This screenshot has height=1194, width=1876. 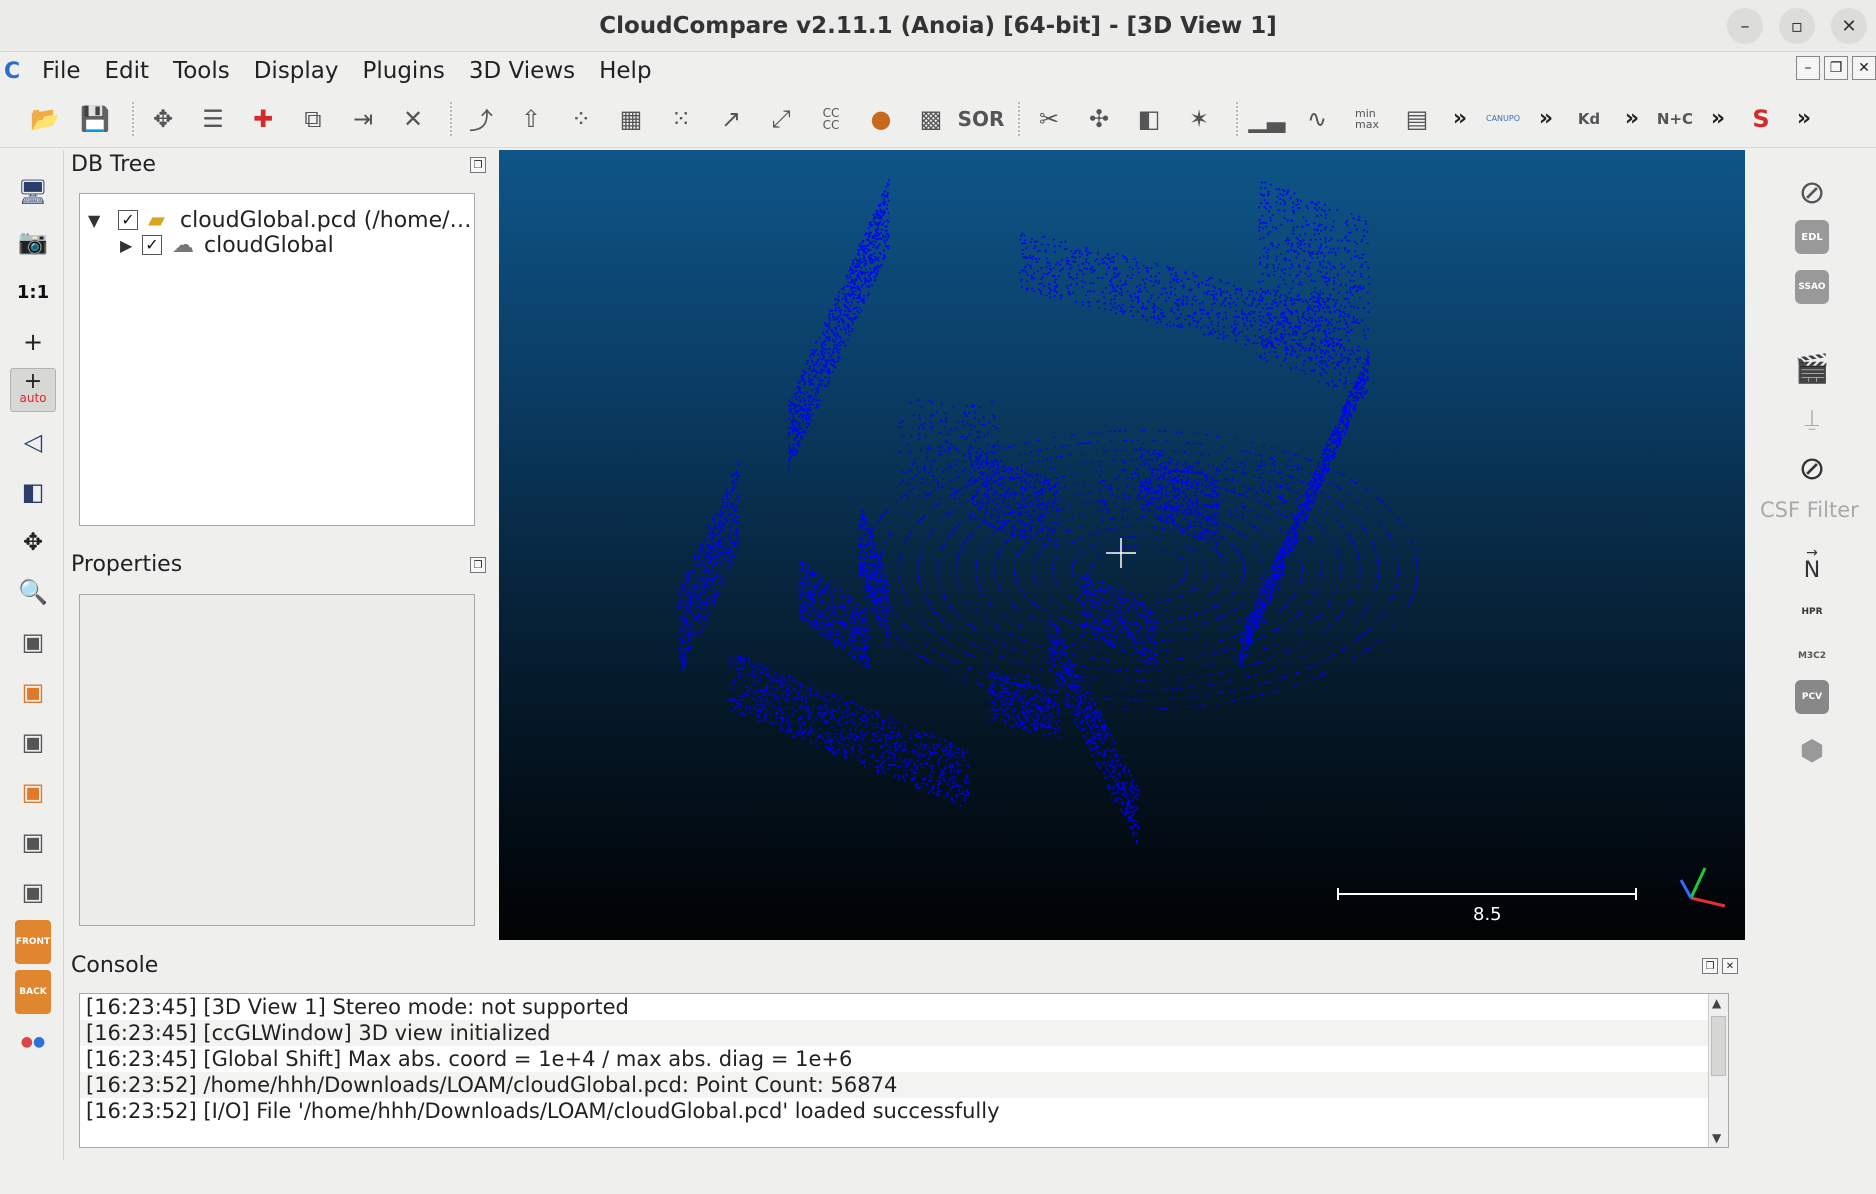 What do you see at coordinates (1503, 119) in the screenshot?
I see `canupo-icon: CANUPO` at bounding box center [1503, 119].